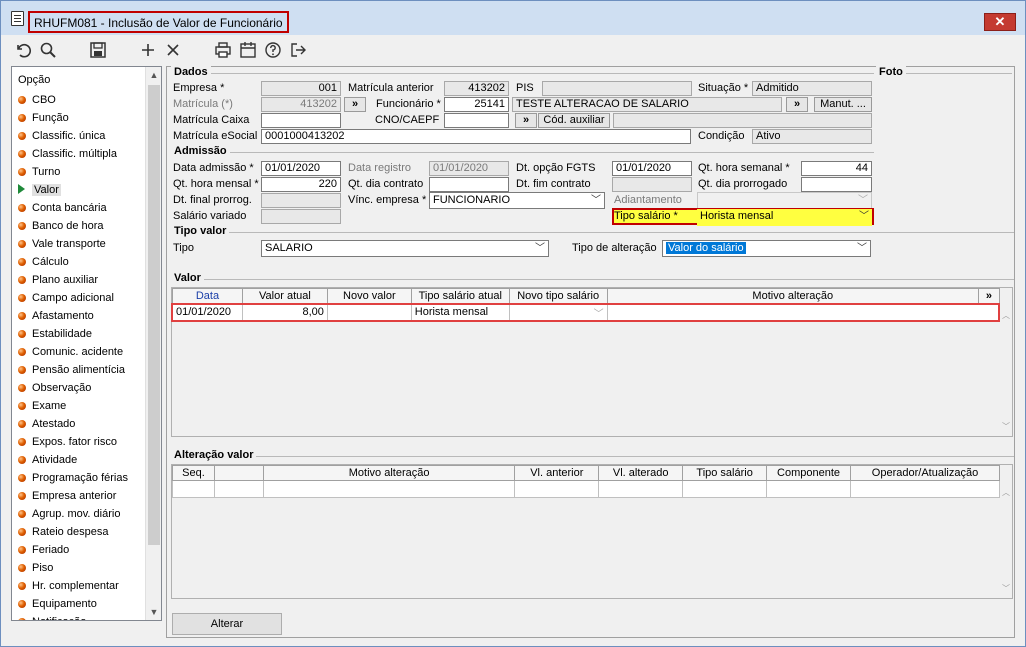 This screenshot has height=647, width=1026. I want to click on sidebar-item-valor: Valor, so click(39, 190).